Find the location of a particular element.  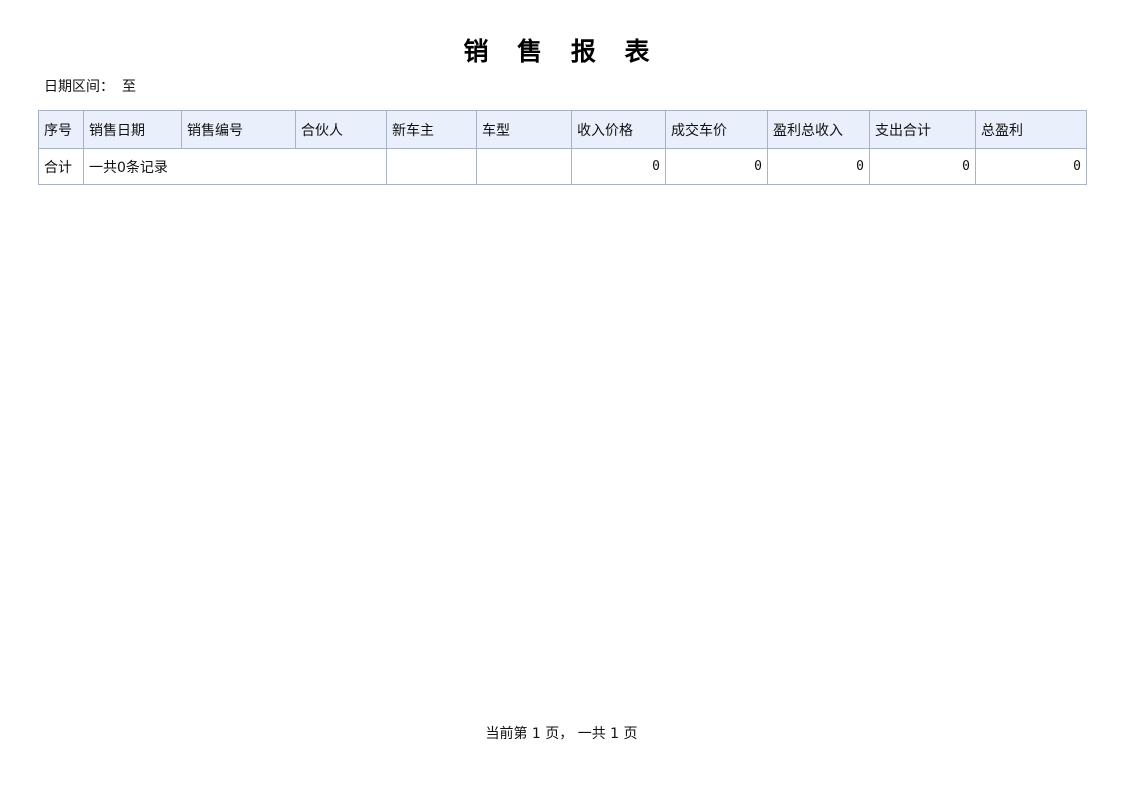

total-deal-price: 0 is located at coordinates (716, 166).